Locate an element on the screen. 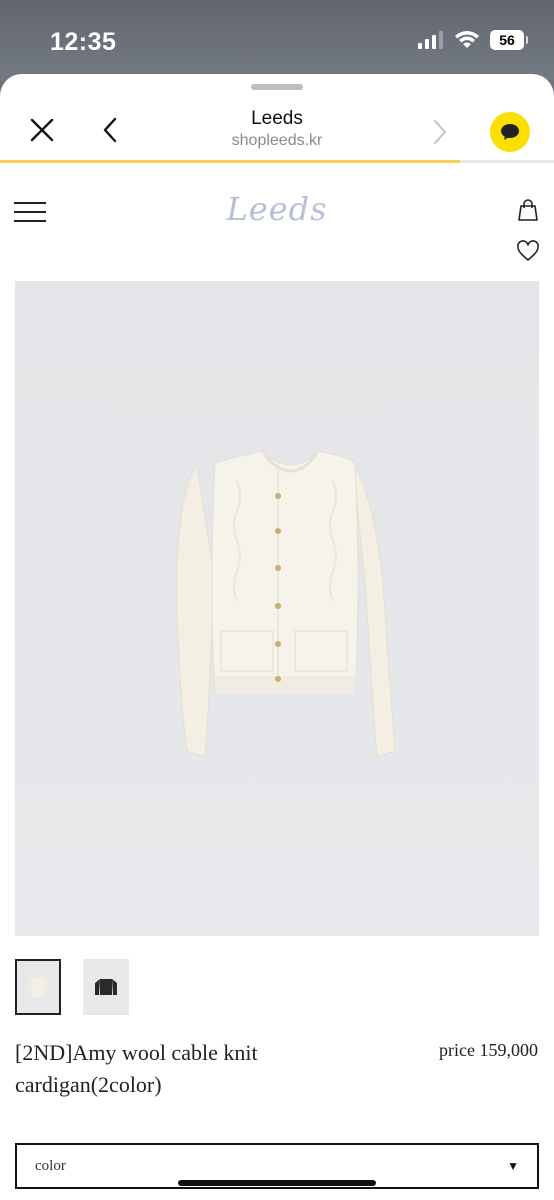 This screenshot has width=554, height=1200. black-cardigan-thumbnail is located at coordinates (106, 987).